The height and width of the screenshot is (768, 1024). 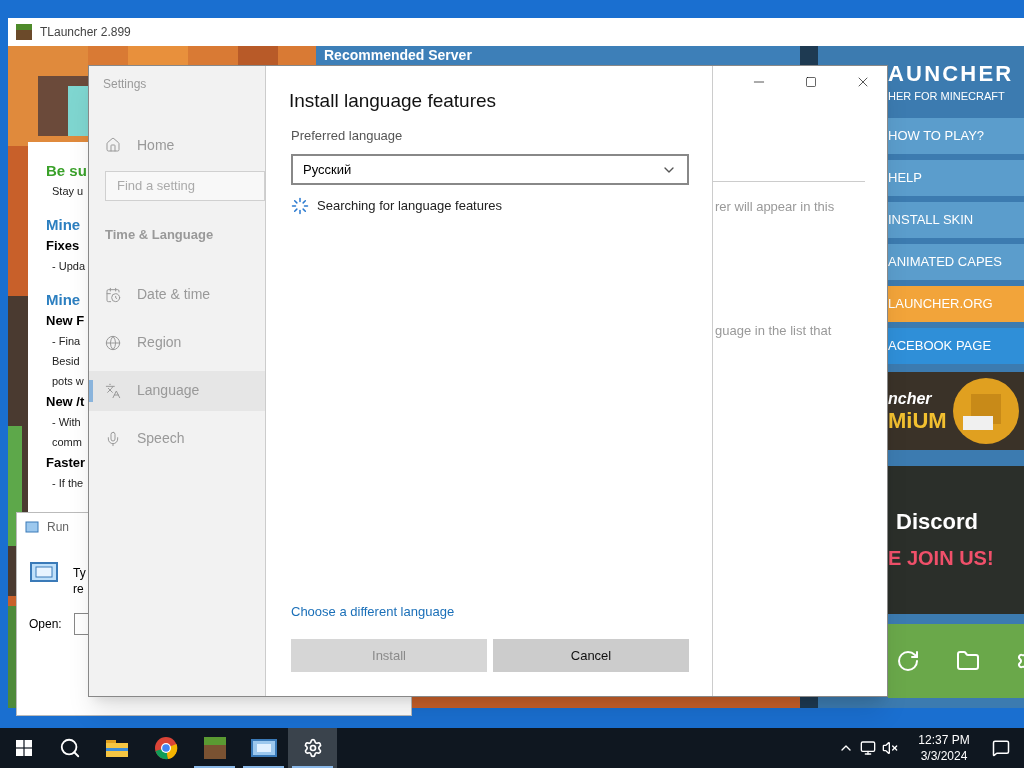 I want to click on field-label: Preferred language, so click(x=347, y=135).